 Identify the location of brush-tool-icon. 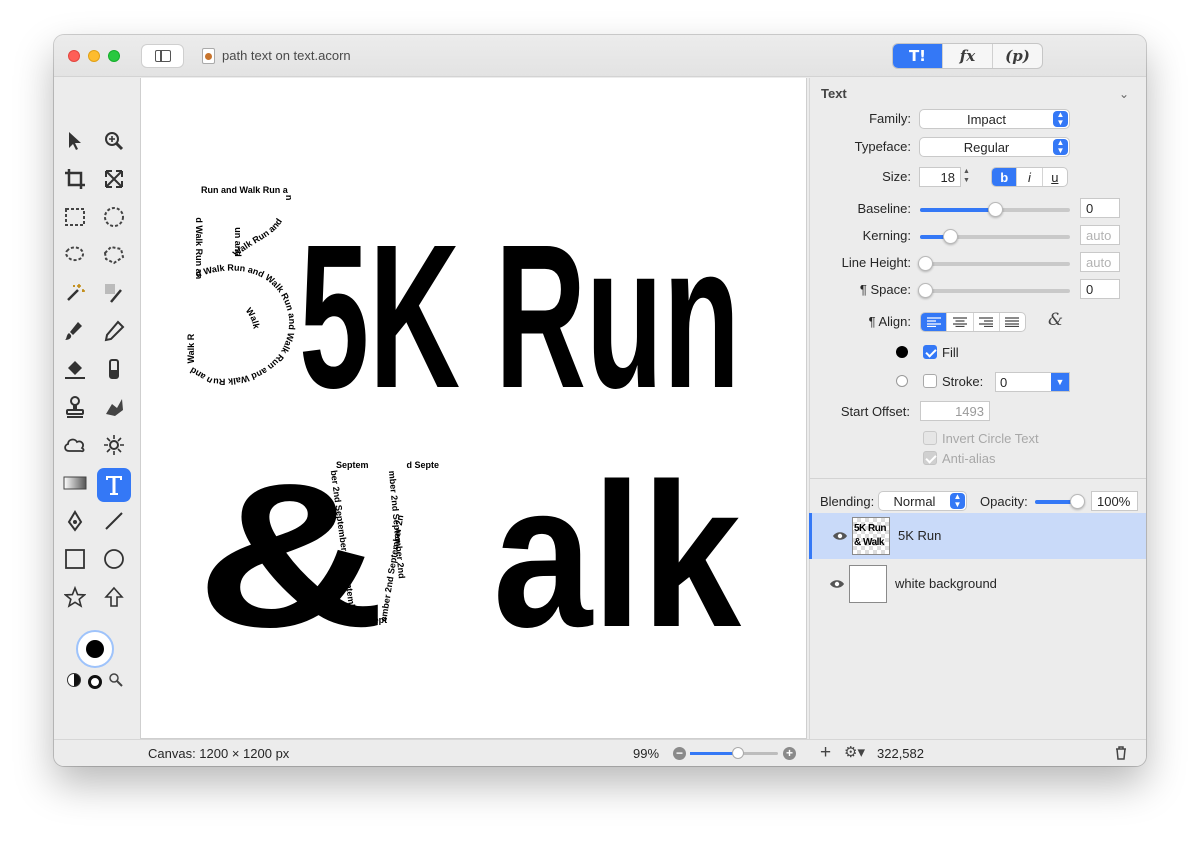
(75, 331).